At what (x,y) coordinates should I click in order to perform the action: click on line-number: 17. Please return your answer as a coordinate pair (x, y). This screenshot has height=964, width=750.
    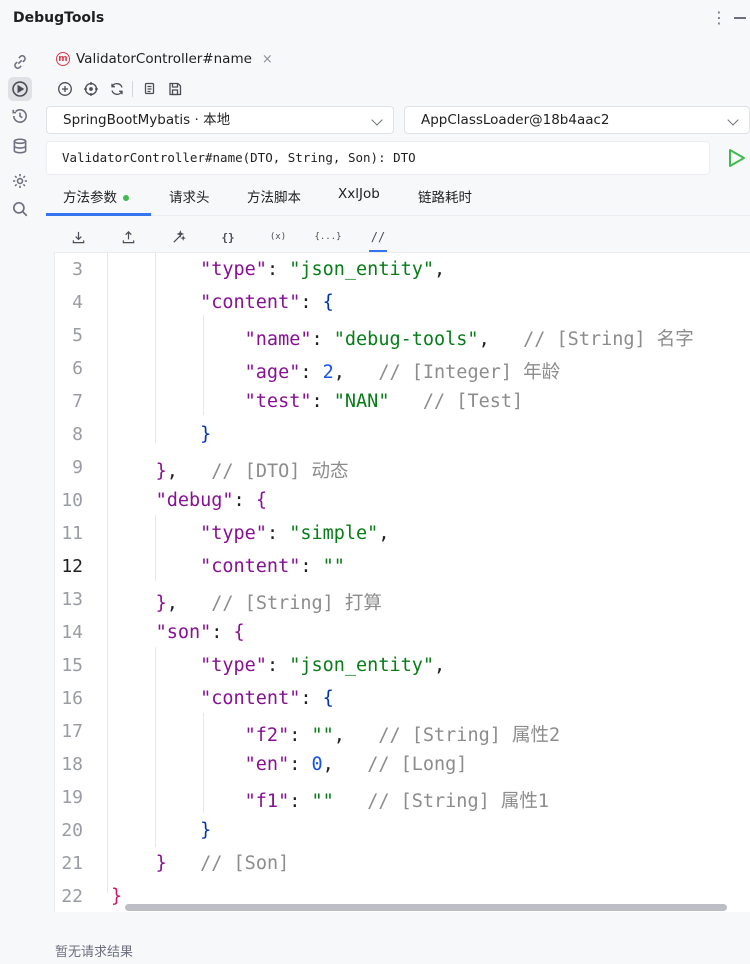
    Looking at the image, I should click on (72, 731).